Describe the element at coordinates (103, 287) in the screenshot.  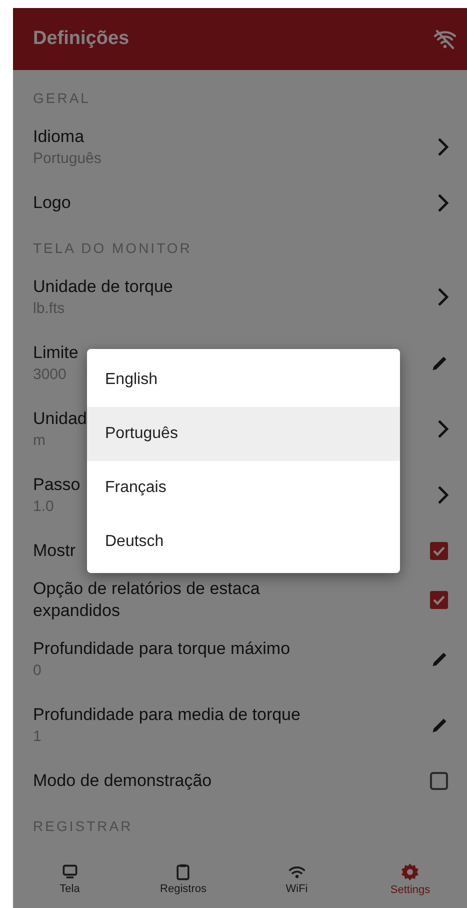
I see `setting-label: Unidade de torque` at that location.